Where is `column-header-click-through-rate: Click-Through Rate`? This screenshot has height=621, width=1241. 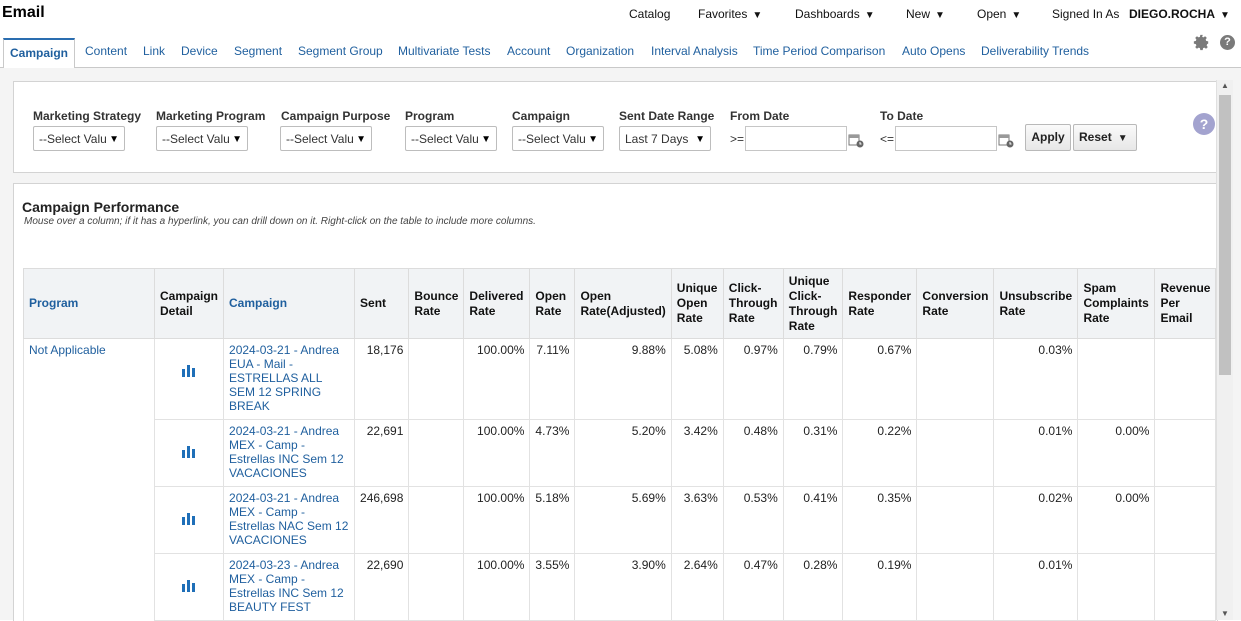
column-header-click-through-rate: Click-Through Rate is located at coordinates (753, 303).